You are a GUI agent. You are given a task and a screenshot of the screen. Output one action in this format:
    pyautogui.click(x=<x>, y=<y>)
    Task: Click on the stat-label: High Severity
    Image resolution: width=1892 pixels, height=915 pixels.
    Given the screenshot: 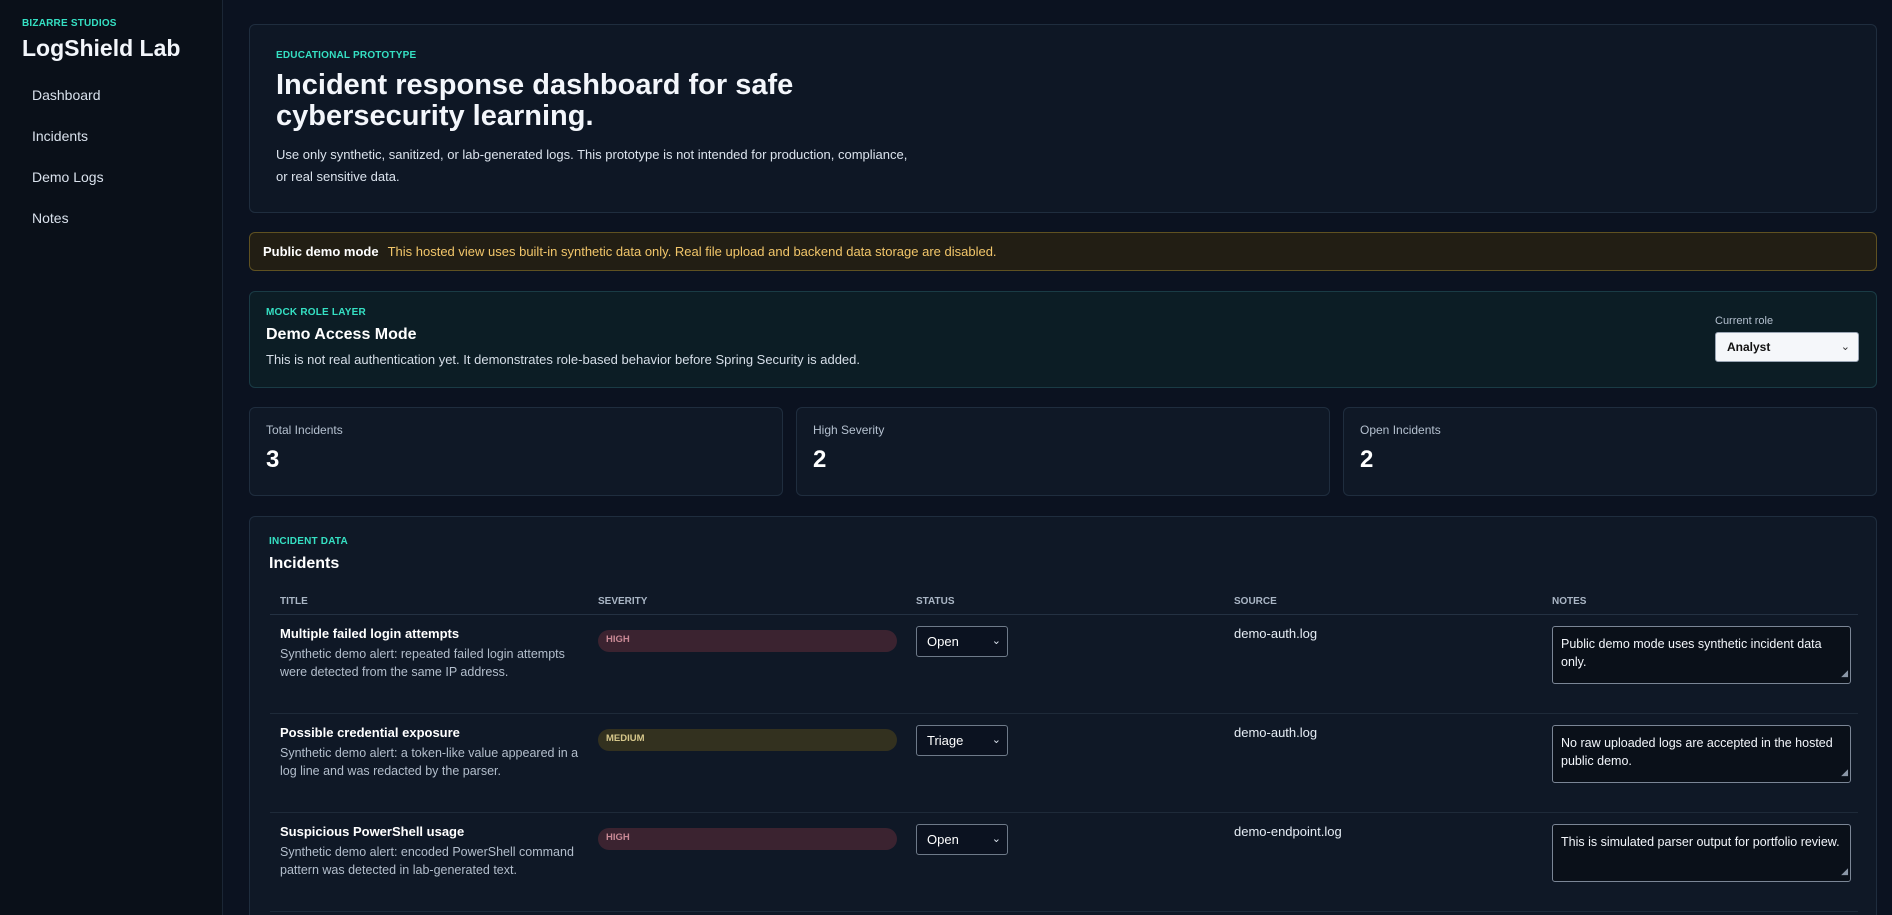 What is the action you would take?
    pyautogui.click(x=849, y=430)
    